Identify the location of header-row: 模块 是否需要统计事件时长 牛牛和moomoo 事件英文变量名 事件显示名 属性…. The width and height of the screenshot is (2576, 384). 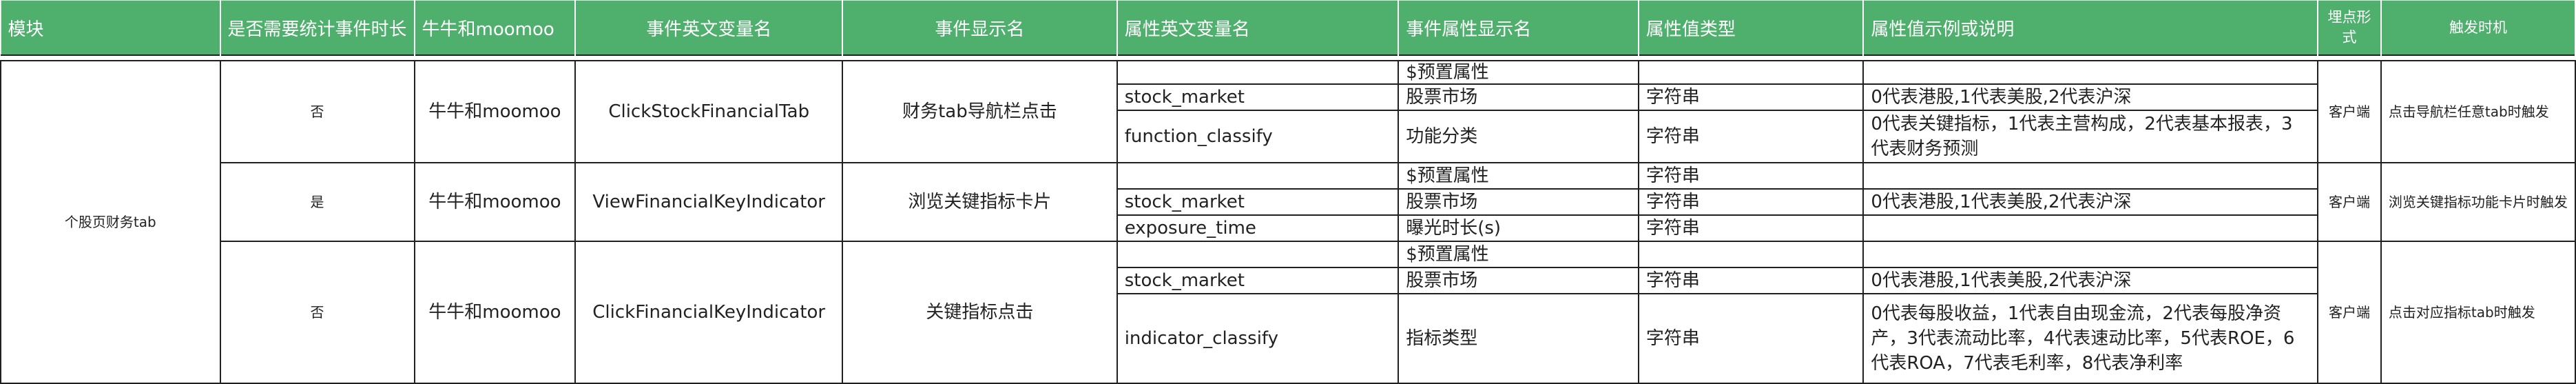
(1288, 28).